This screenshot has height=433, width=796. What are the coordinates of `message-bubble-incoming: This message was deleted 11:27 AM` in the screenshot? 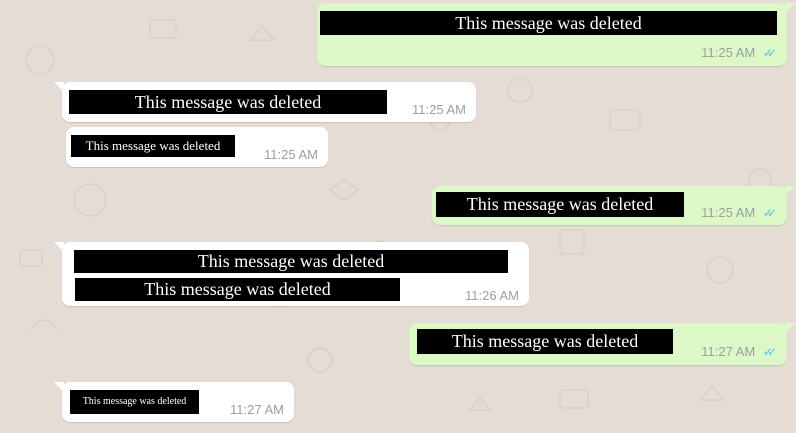 It's located at (174, 402).